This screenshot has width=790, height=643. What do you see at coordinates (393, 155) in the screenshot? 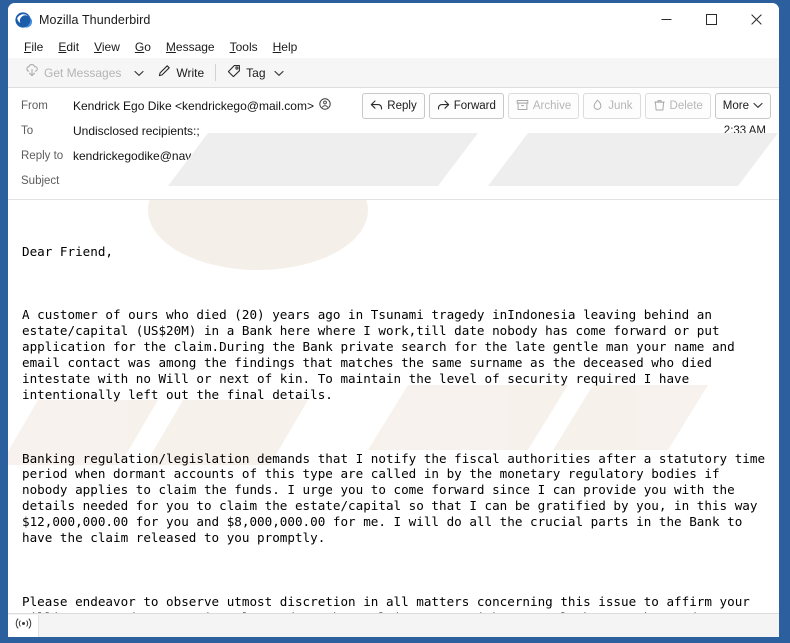
I see `header-row-reply-to: Reply to kendrickegodike@naver.com` at bounding box center [393, 155].